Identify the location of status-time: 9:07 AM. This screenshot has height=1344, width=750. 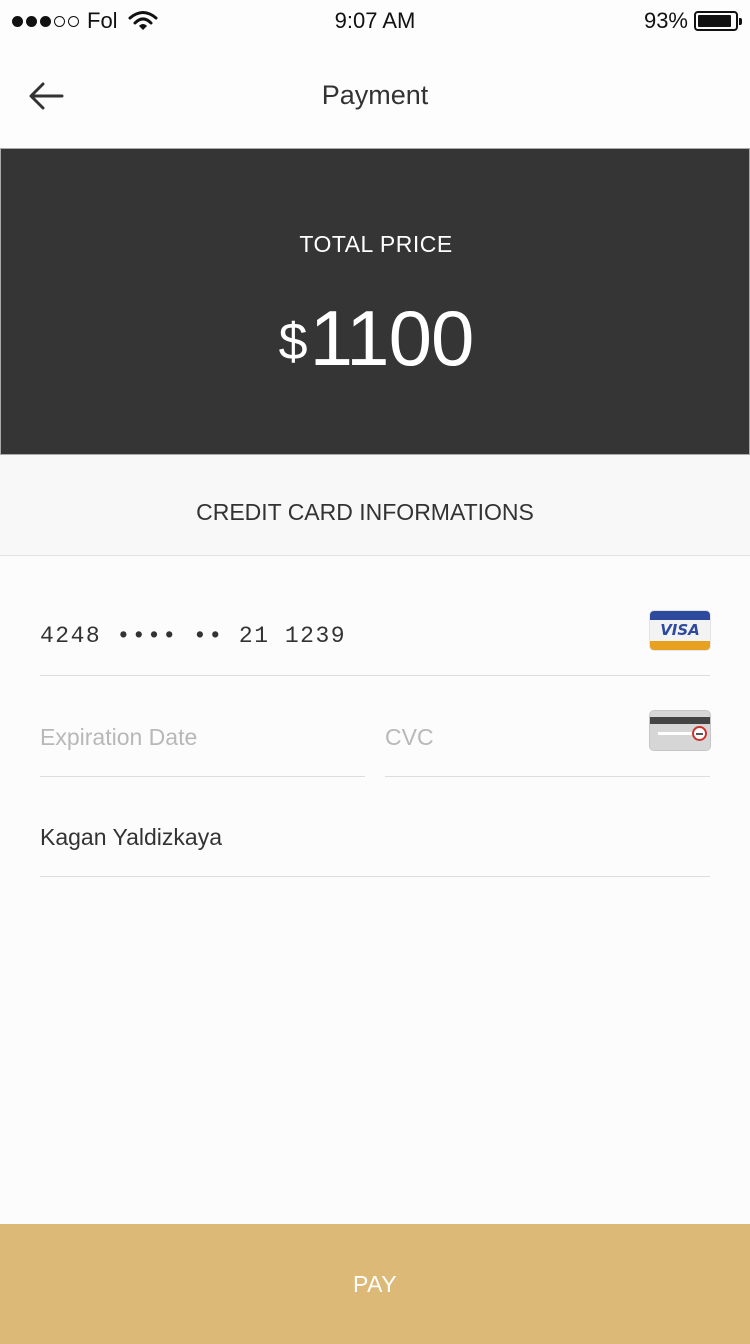
(375, 20).